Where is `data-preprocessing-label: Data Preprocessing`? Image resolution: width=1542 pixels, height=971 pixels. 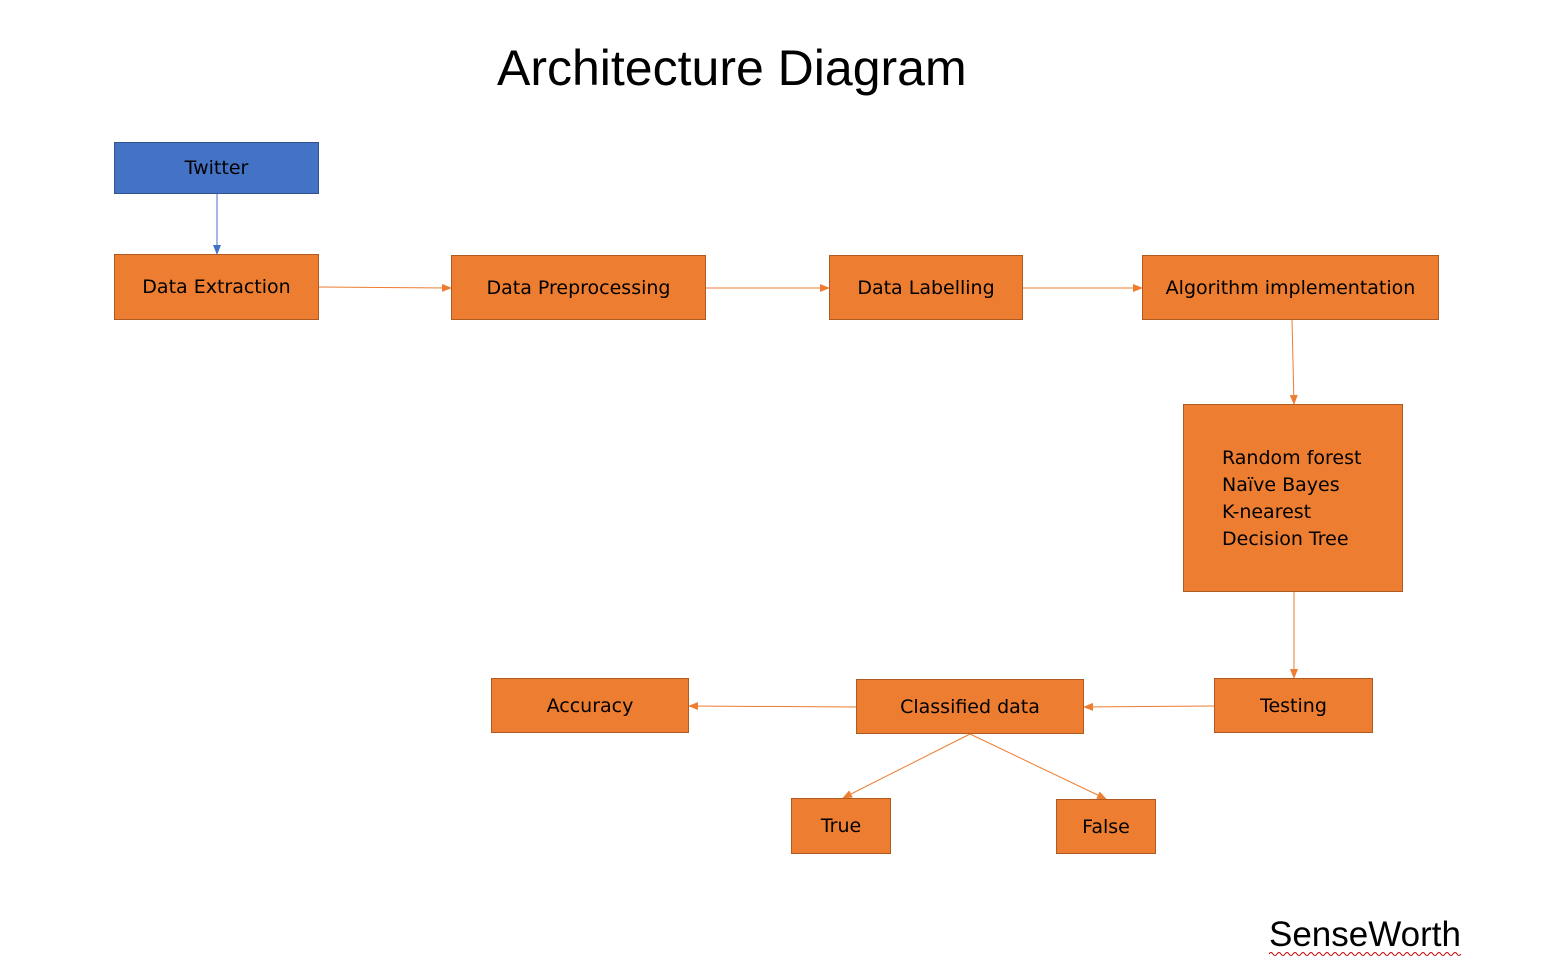 data-preprocessing-label: Data Preprocessing is located at coordinates (578, 287).